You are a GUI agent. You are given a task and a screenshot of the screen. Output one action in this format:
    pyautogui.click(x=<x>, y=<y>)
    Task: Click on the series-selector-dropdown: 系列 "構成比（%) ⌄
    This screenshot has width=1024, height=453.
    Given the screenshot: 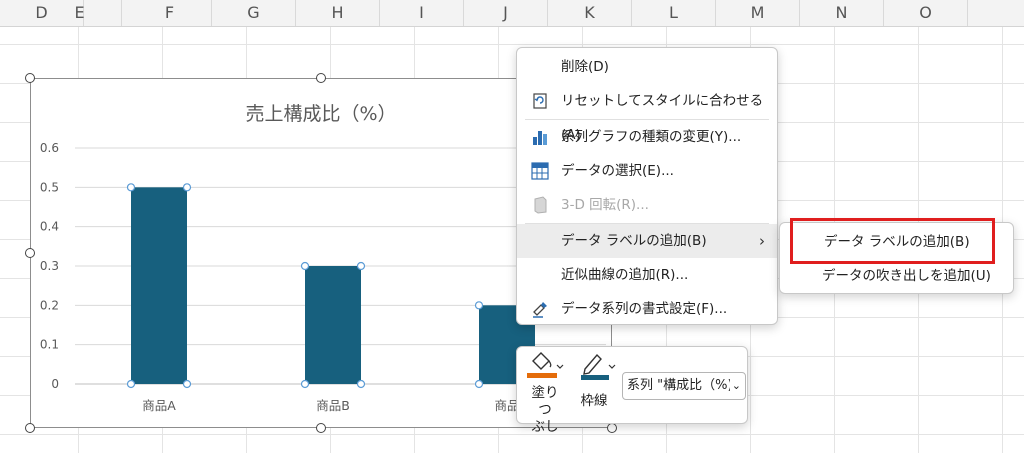 What is the action you would take?
    pyautogui.click(x=684, y=386)
    